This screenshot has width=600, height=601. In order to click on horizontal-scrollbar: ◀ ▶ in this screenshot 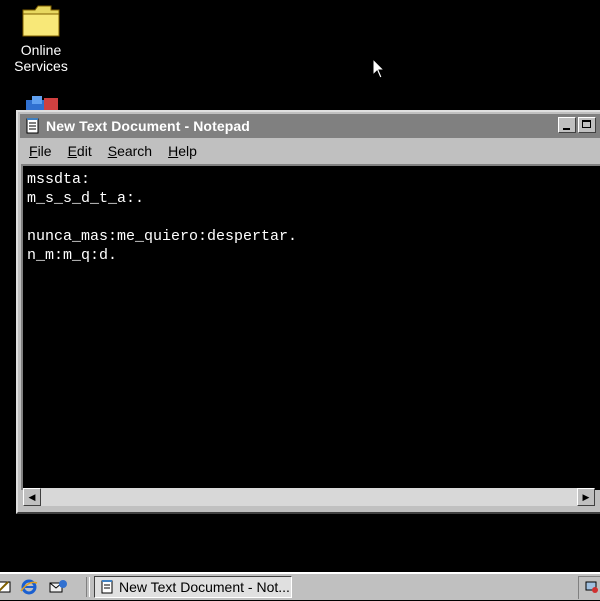, I will do `click(309, 497)`.